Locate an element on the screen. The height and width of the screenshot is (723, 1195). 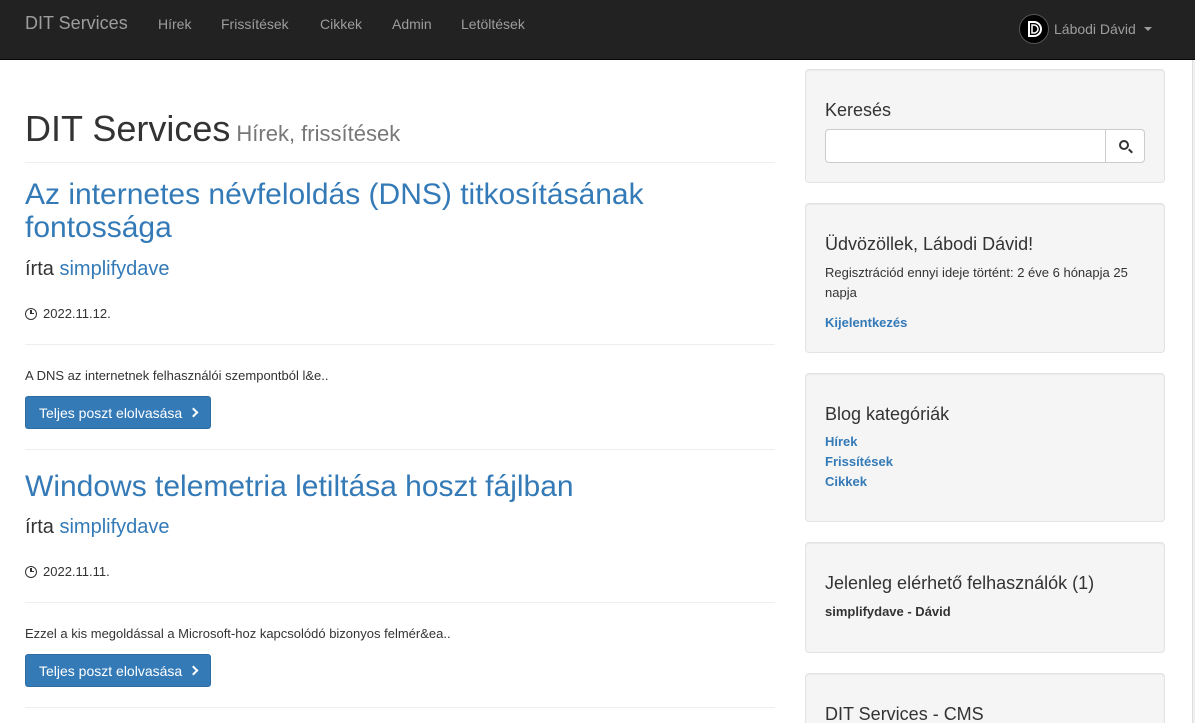
search-icon is located at coordinates (1123, 144).